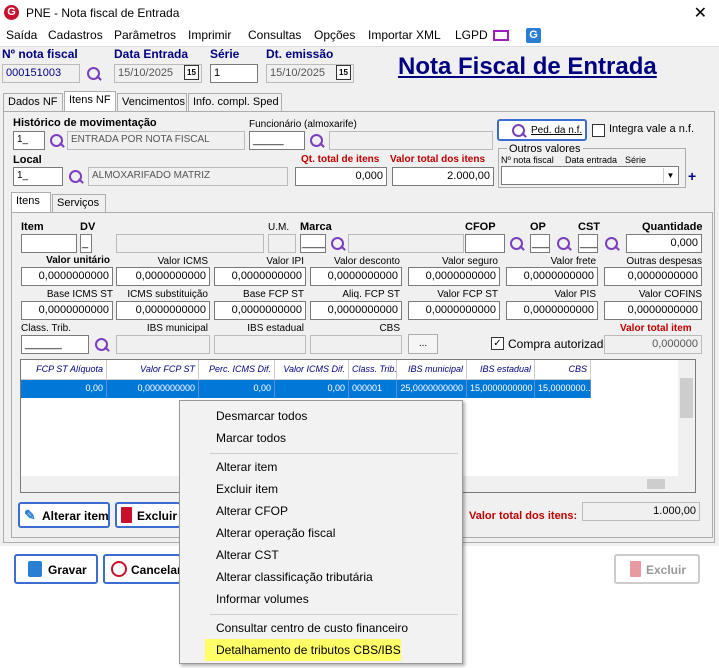  I want to click on close-icon: ✕, so click(700, 13).